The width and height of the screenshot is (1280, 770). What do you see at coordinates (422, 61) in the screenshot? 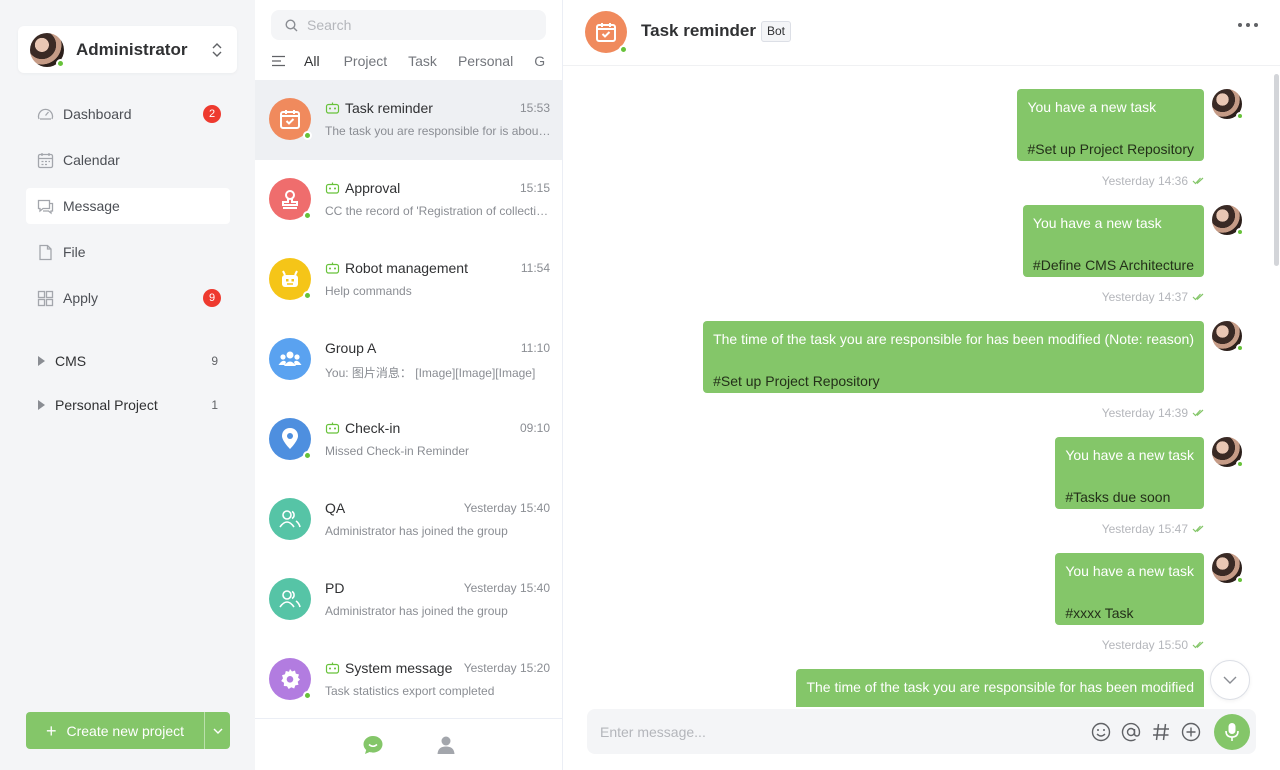
I see `tab-task: Task` at bounding box center [422, 61].